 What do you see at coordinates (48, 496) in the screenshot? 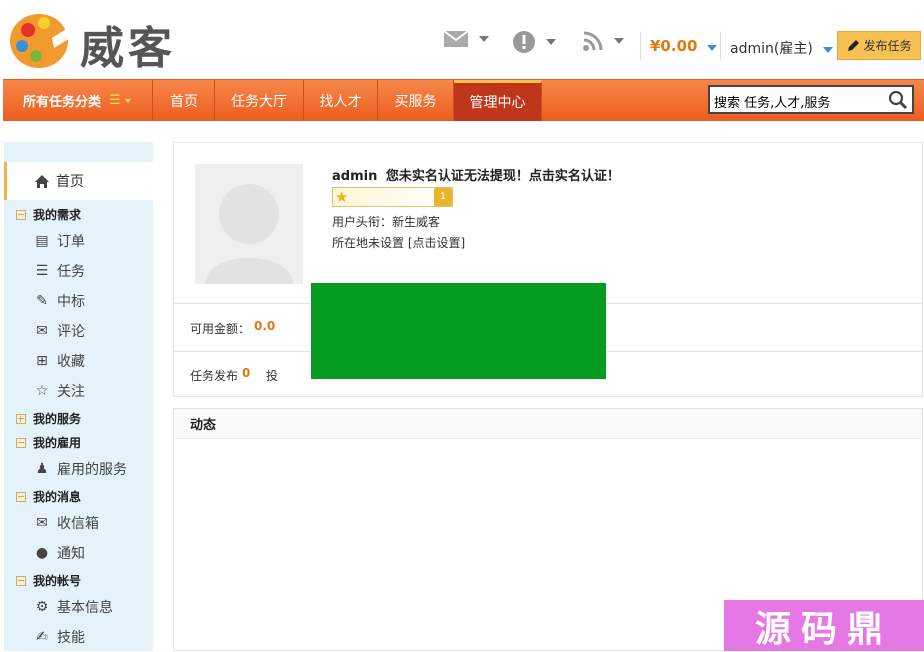
I see `sidebar-section-messages: 我的消息` at bounding box center [48, 496].